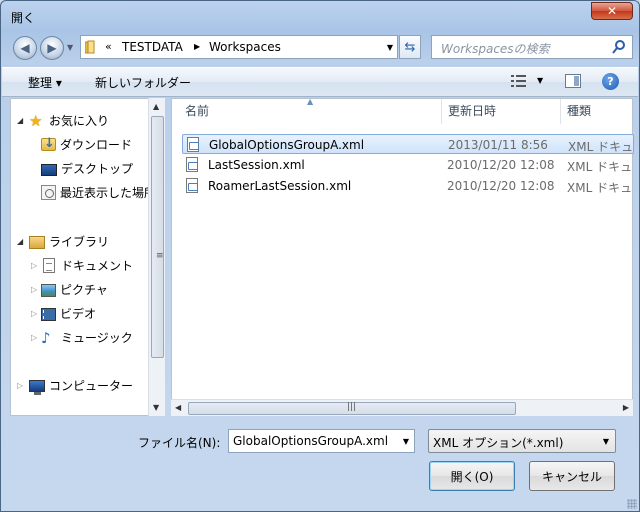 Image resolution: width=640 pixels, height=512 pixels. I want to click on command-bar: 整理 ▾ 新しいフォルダー ▼ ?, so click(320, 82).